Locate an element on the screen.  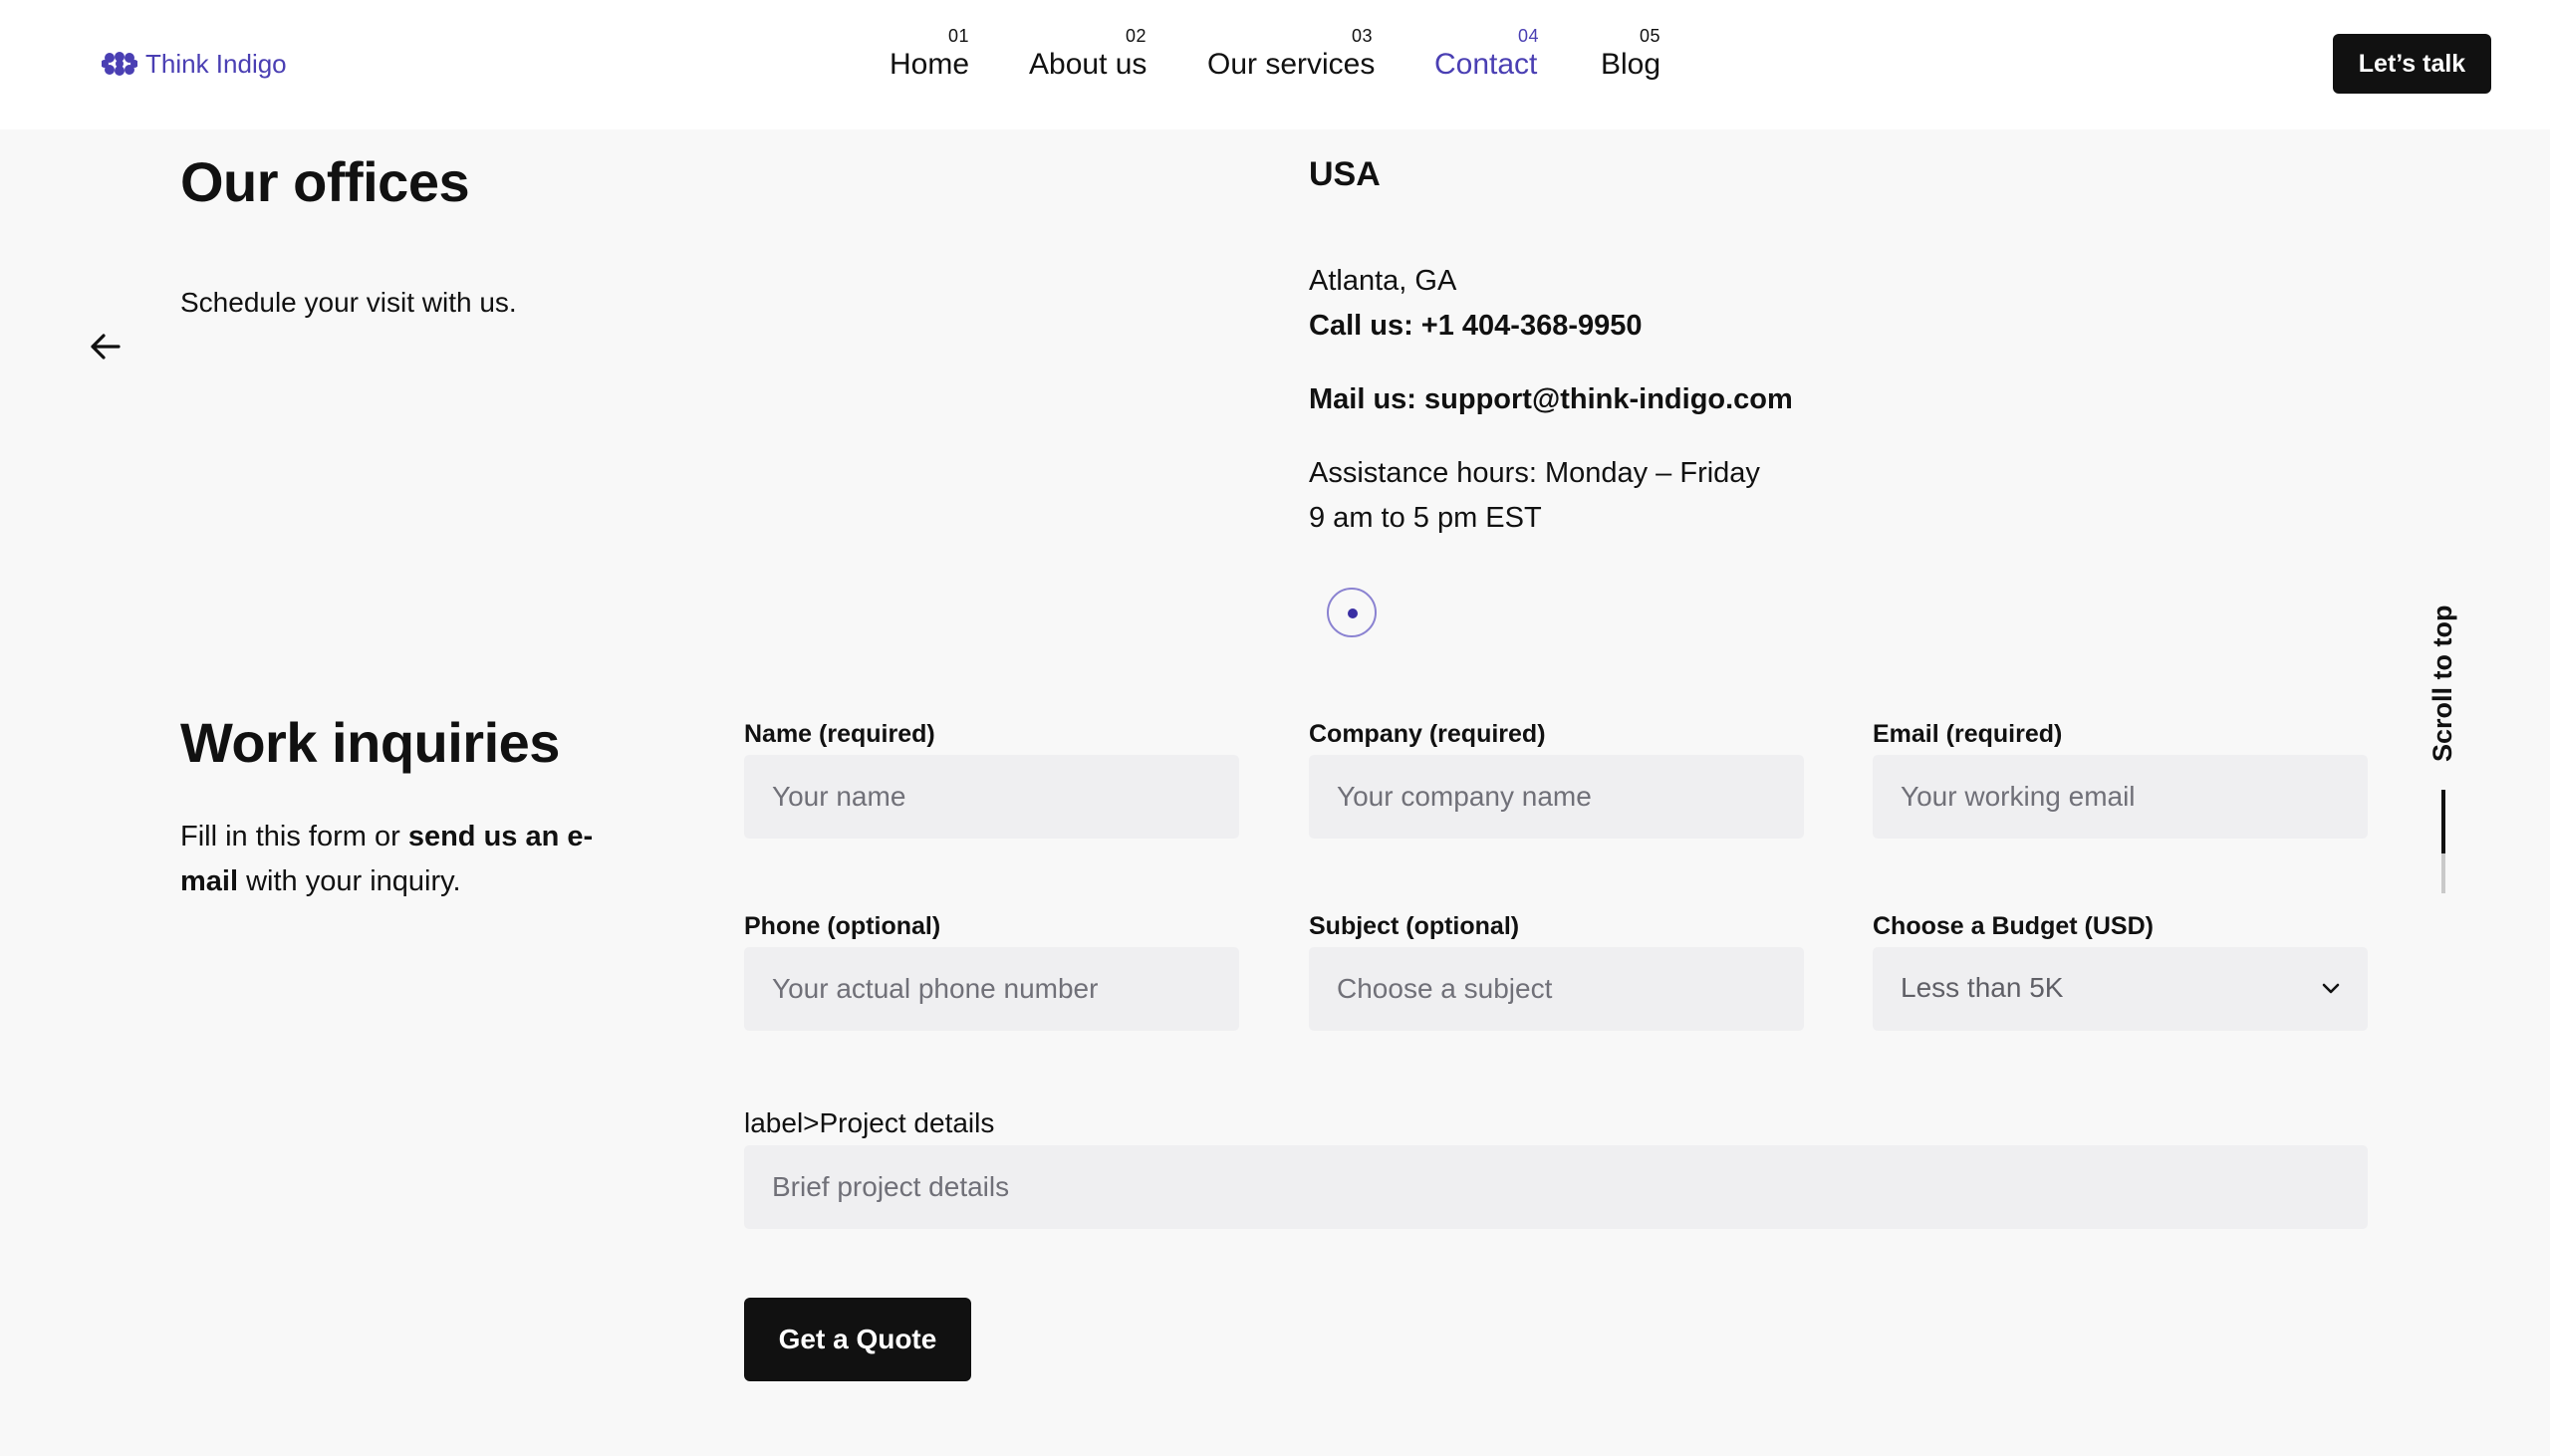
email-input is located at coordinates (2120, 797).